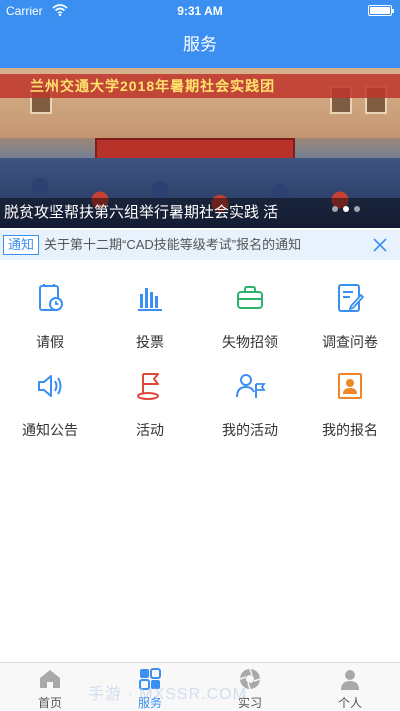  Describe the element at coordinates (153, 86) in the screenshot. I see `banner-photo-text: 兰州交通大学2018年暑期社会实践团` at that location.